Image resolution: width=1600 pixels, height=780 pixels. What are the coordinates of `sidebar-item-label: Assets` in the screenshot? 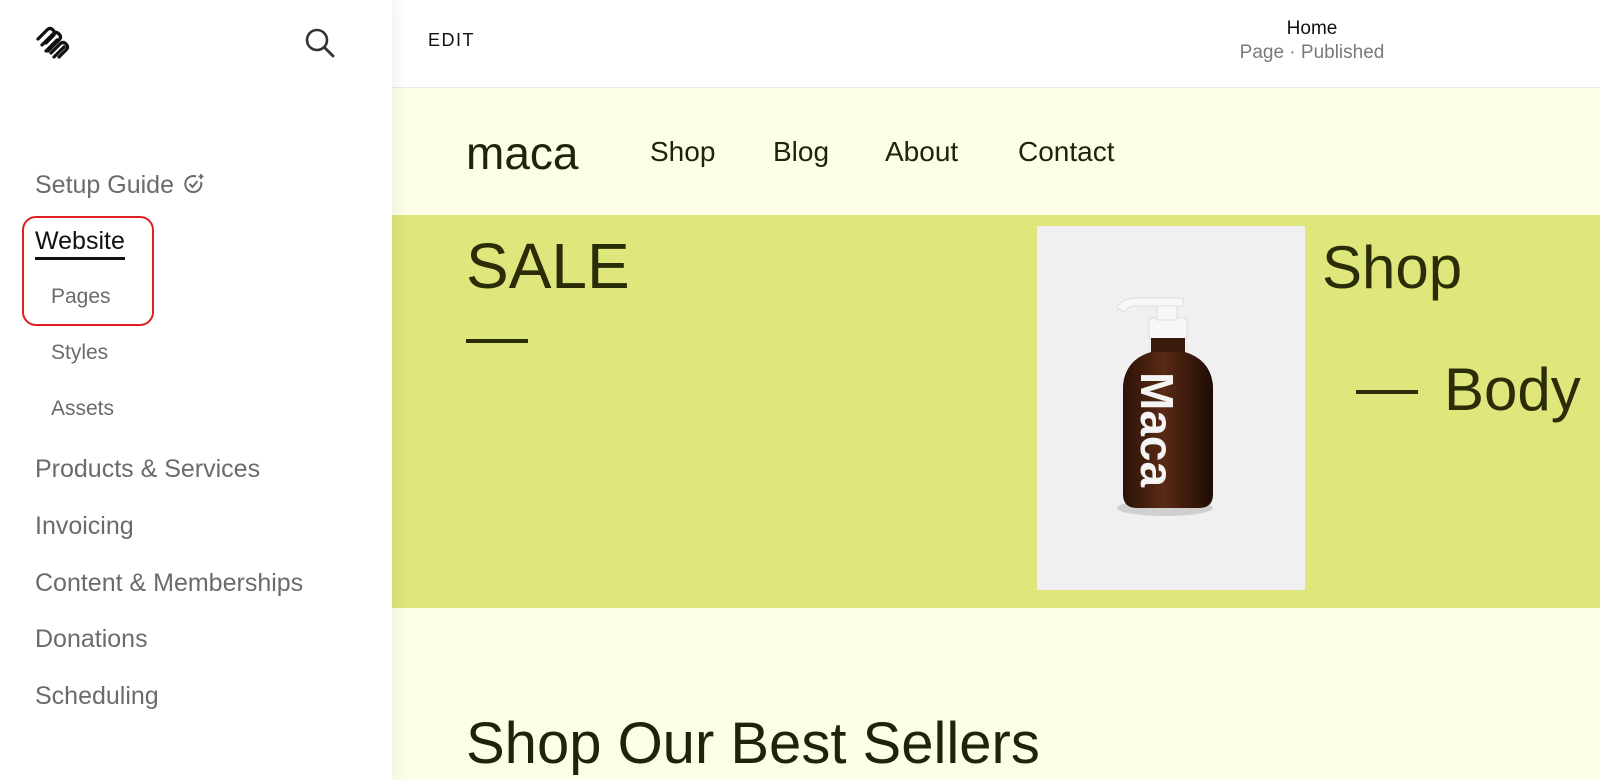 It's located at (83, 408).